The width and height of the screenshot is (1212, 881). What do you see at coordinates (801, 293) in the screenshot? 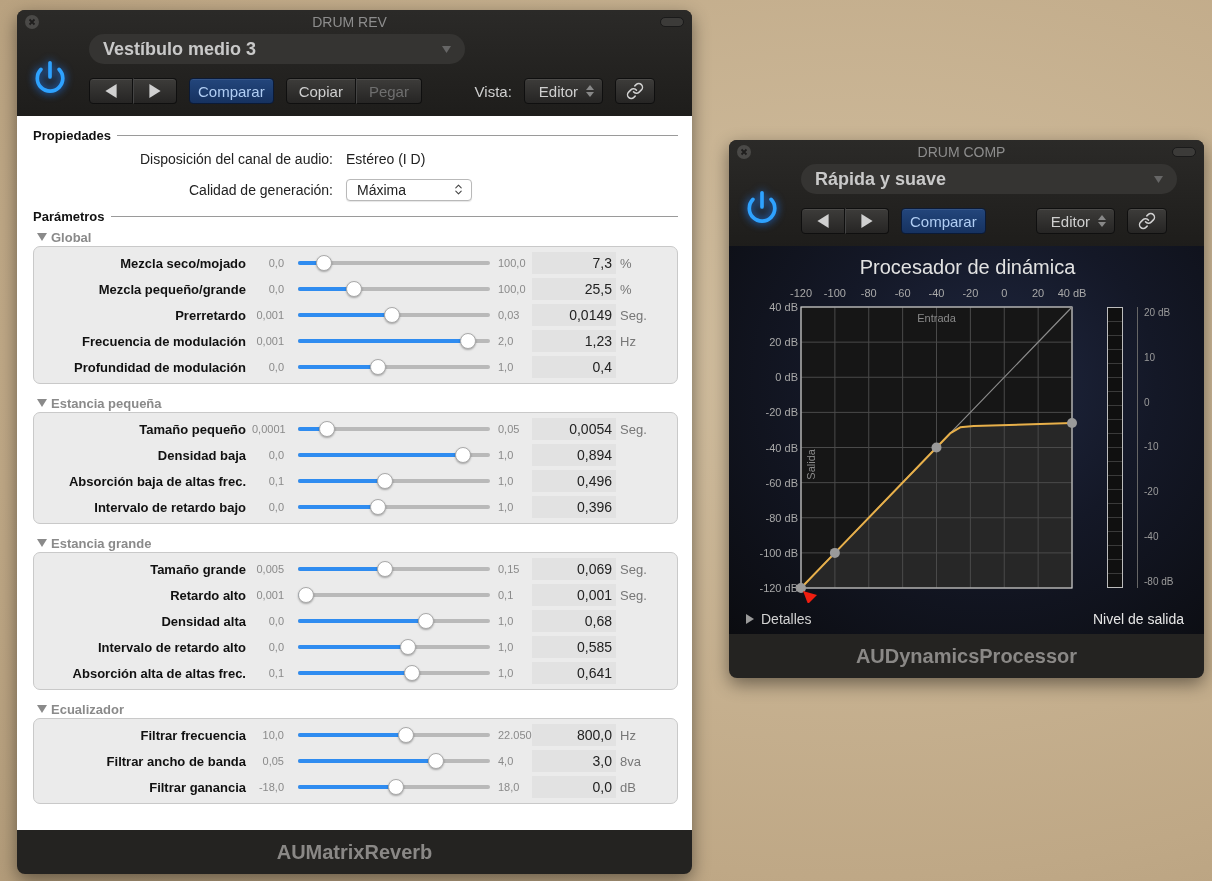
I see `x-tick-label: -120` at bounding box center [801, 293].